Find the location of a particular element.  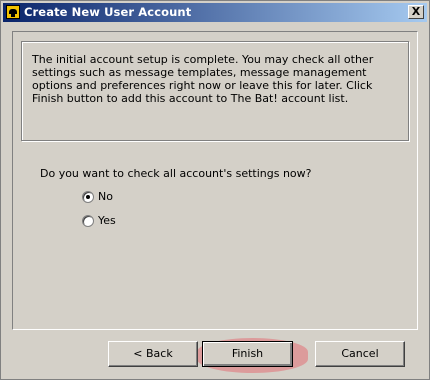

finish-button-label: Finish is located at coordinates (247, 353).